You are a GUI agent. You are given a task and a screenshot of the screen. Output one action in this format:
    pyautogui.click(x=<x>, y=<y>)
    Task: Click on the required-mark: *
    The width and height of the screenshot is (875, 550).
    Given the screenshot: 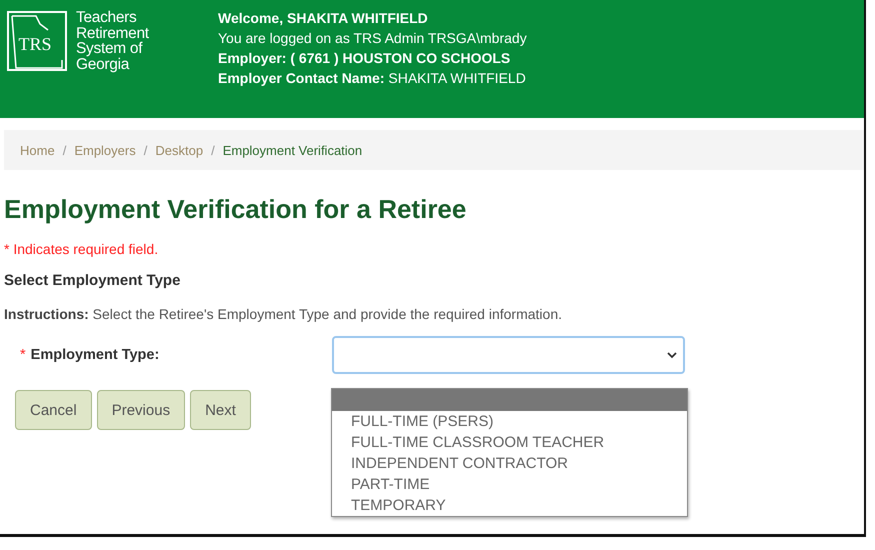 What is the action you would take?
    pyautogui.click(x=23, y=355)
    